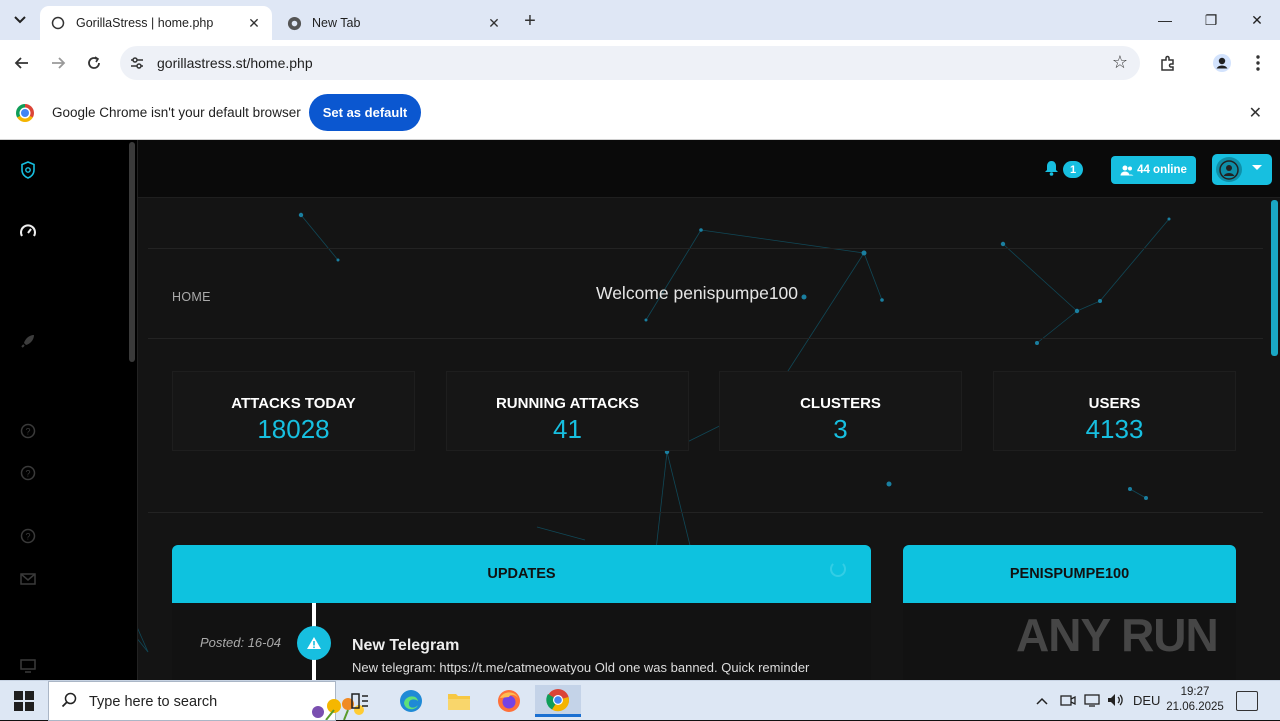  Describe the element at coordinates (28, 666) in the screenshot. I see `monitor-icon` at that location.